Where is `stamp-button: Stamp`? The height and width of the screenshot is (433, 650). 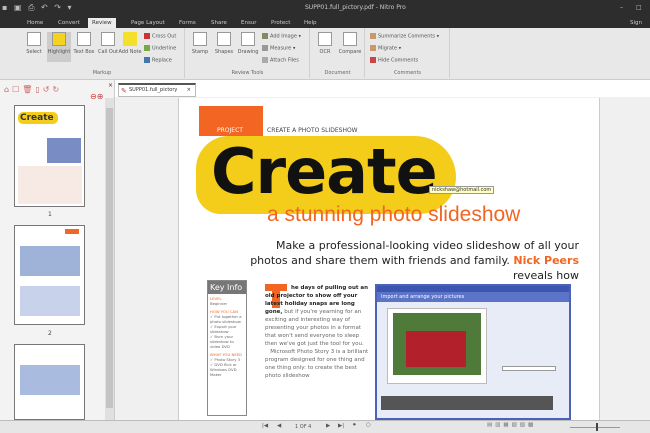
stamp-button: Stamp is located at coordinates (200, 43).